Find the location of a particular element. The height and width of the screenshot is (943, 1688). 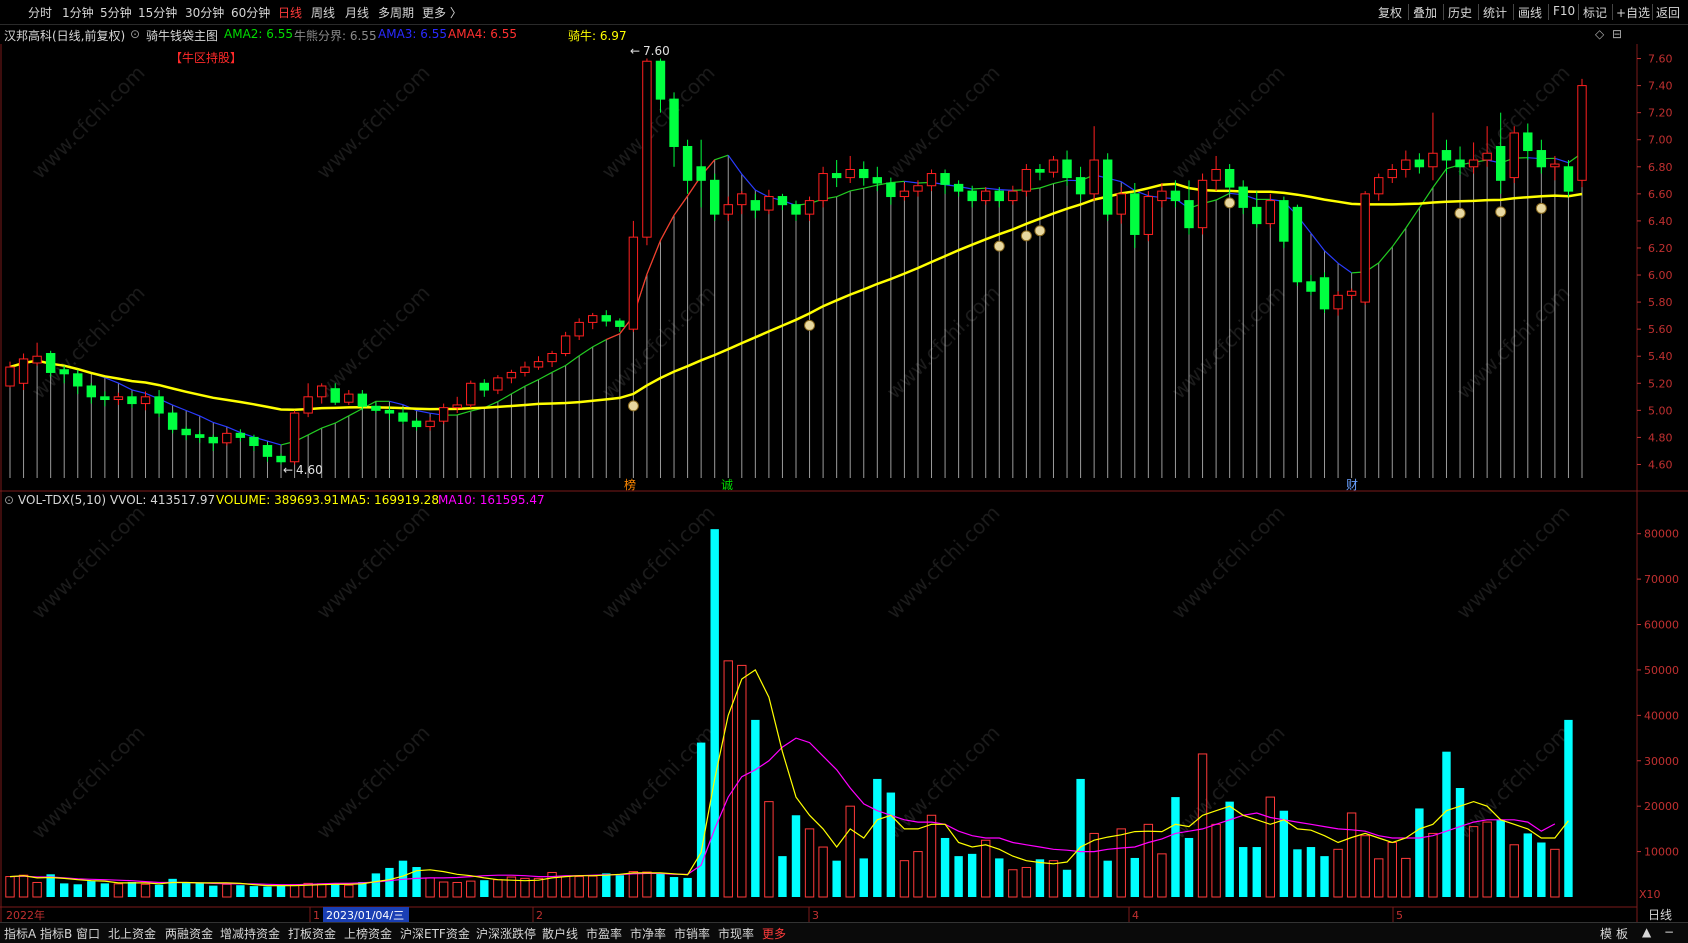

cai-marker: 财 is located at coordinates (1352, 485).